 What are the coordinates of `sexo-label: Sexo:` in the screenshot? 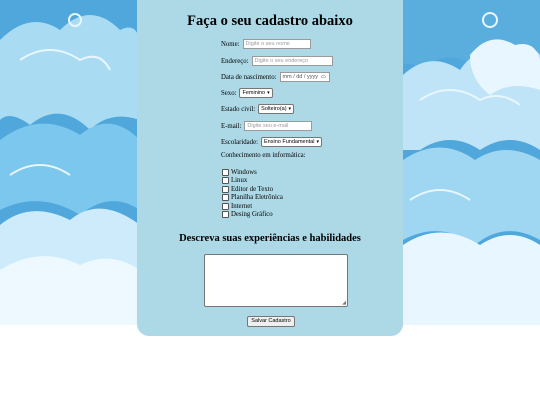 It's located at (229, 93).